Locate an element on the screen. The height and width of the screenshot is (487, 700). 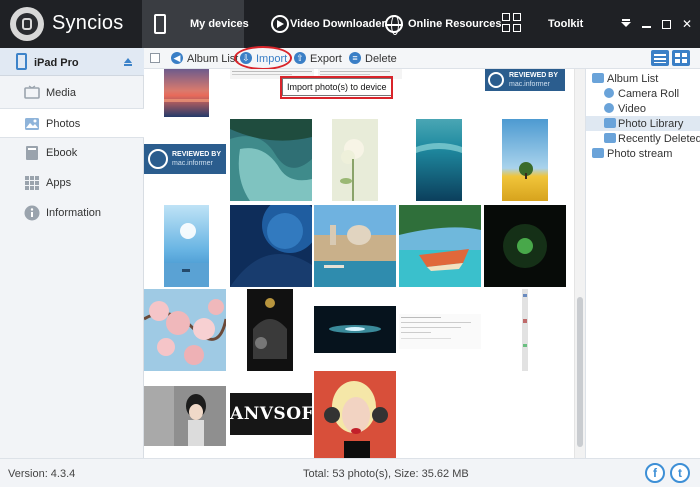
sidebar-item-apps: Apps is located at coordinates (72, 183).